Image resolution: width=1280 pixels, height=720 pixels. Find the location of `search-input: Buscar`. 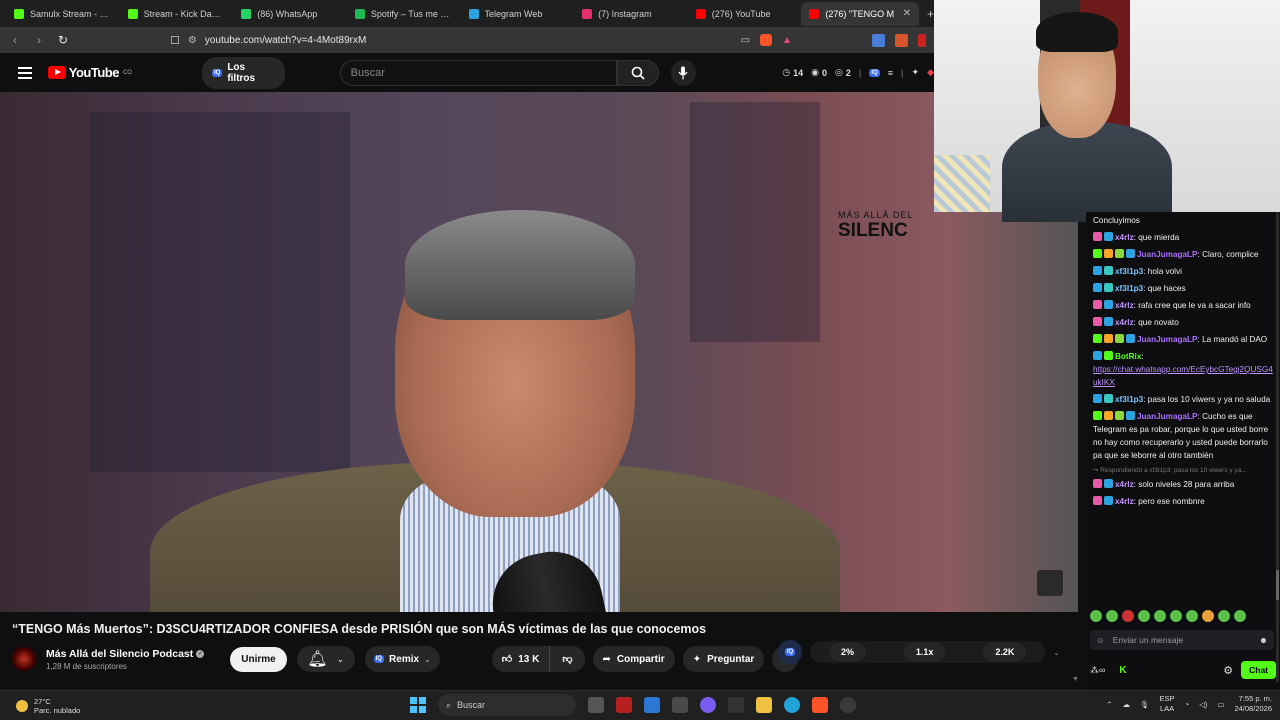

search-input: Buscar is located at coordinates (478, 72).